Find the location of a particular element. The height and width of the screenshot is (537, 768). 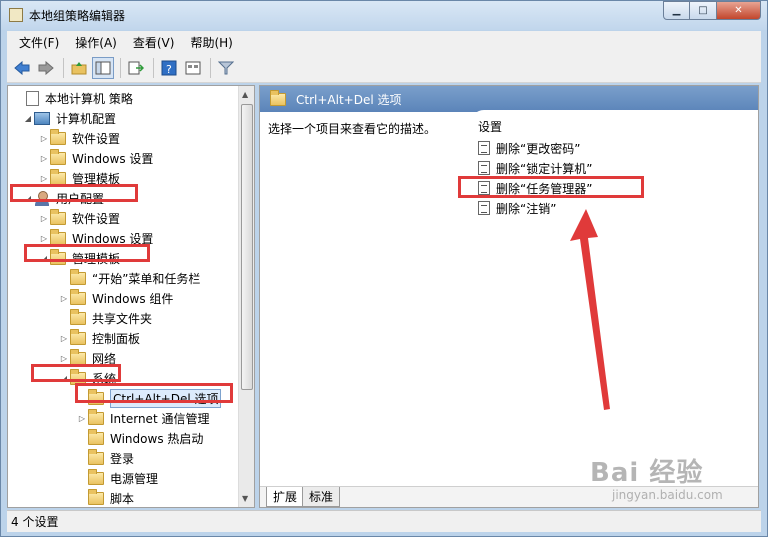

minimize-button: ▁ is located at coordinates (676, 10).